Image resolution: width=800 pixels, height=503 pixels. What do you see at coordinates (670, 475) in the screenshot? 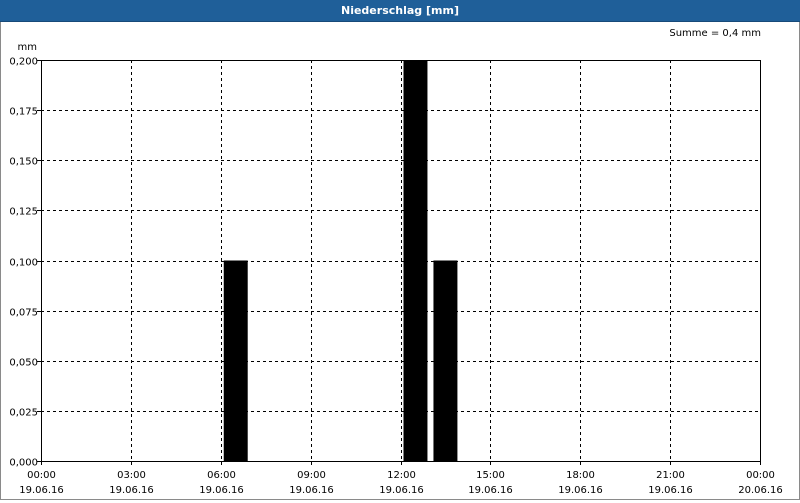
I see `x-tick-time-label: 21:00` at bounding box center [670, 475].